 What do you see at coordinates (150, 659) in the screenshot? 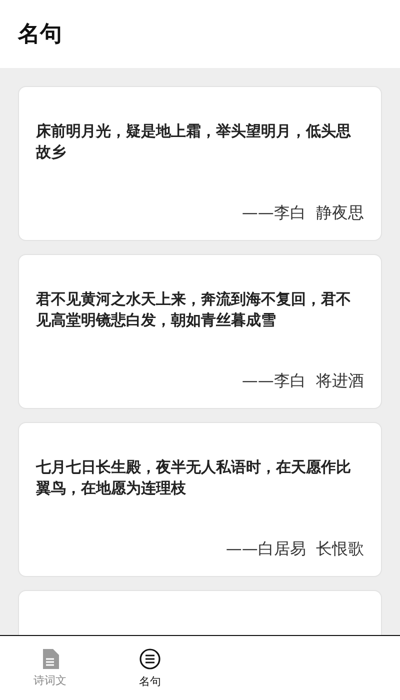
I see `menu-circle-icon` at bounding box center [150, 659].